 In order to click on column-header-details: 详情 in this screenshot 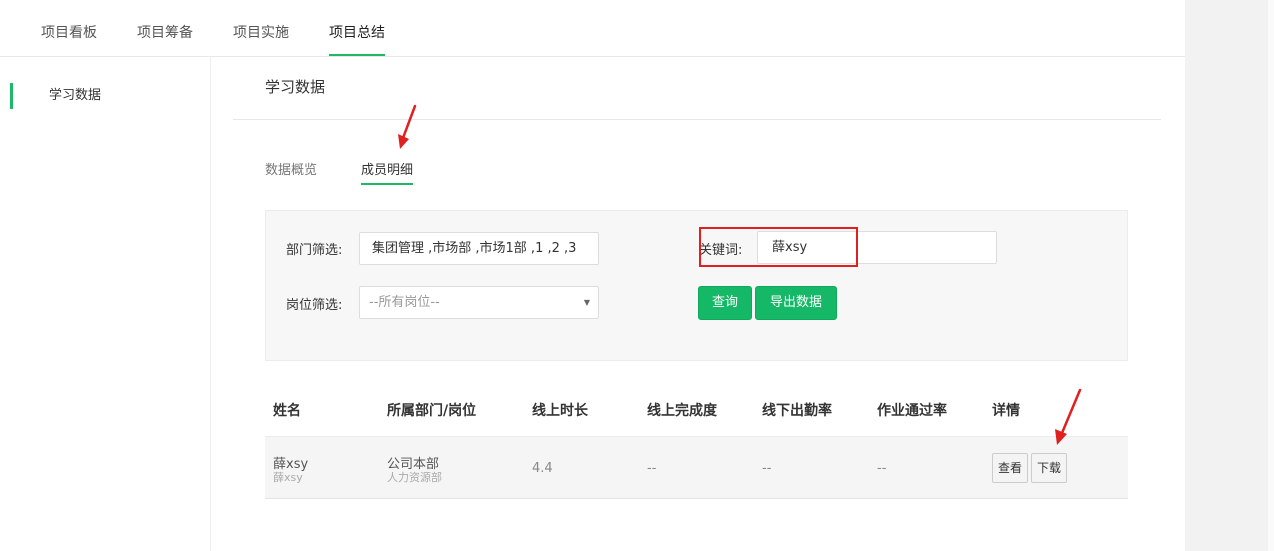, I will do `click(1006, 411)`.